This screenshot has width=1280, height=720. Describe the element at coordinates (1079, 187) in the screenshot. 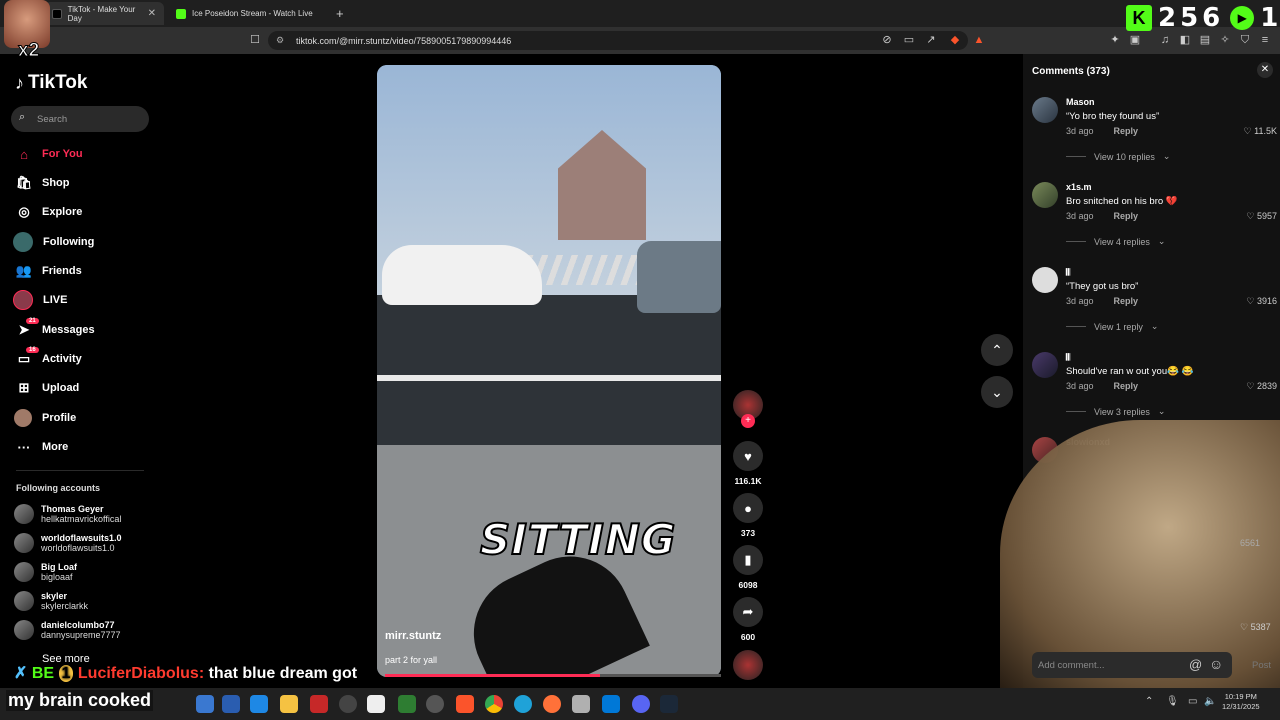

I see `comment-author: x1s.m` at that location.